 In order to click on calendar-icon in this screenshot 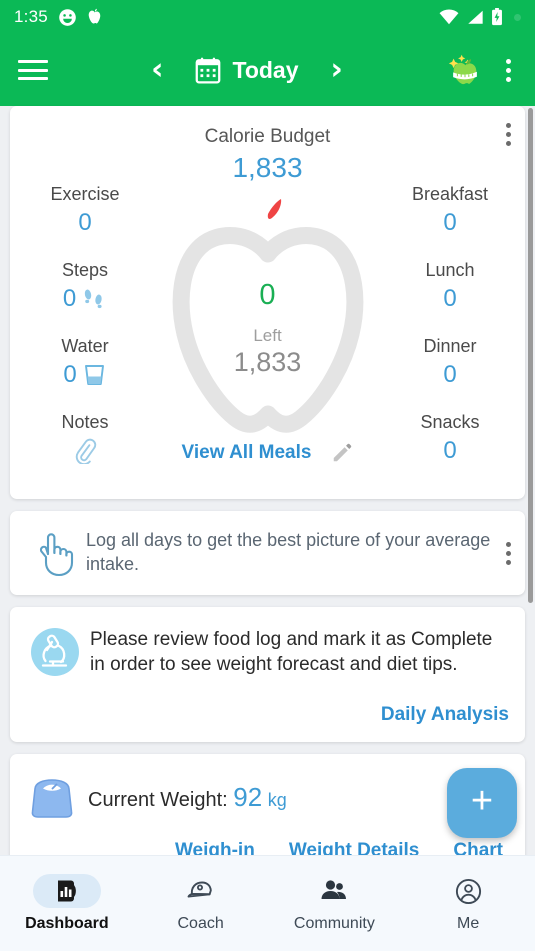, I will do `click(208, 70)`.